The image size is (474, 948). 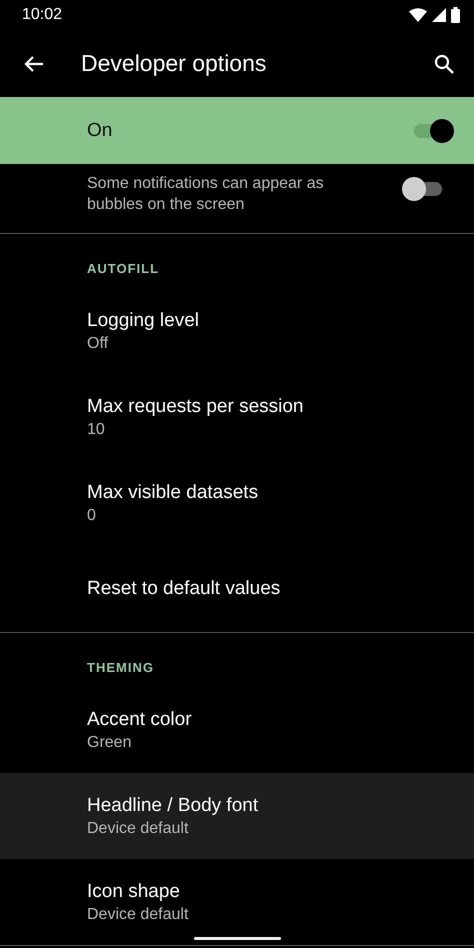 What do you see at coordinates (140, 720) in the screenshot?
I see `setting-title: Accent color` at bounding box center [140, 720].